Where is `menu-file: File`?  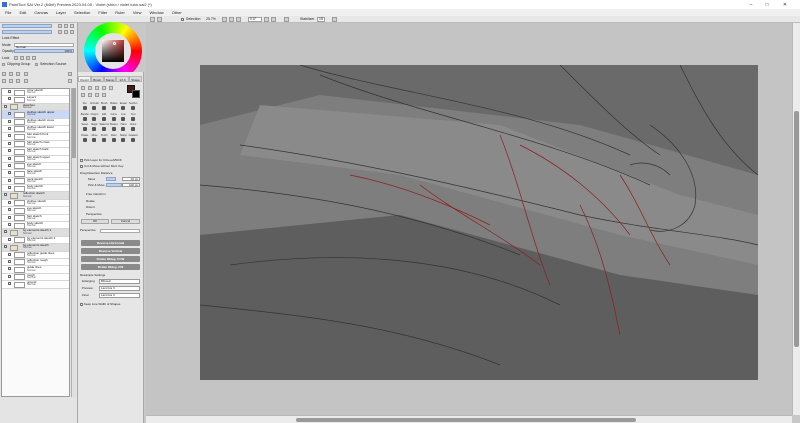
menu-file: File is located at coordinates (8, 12).